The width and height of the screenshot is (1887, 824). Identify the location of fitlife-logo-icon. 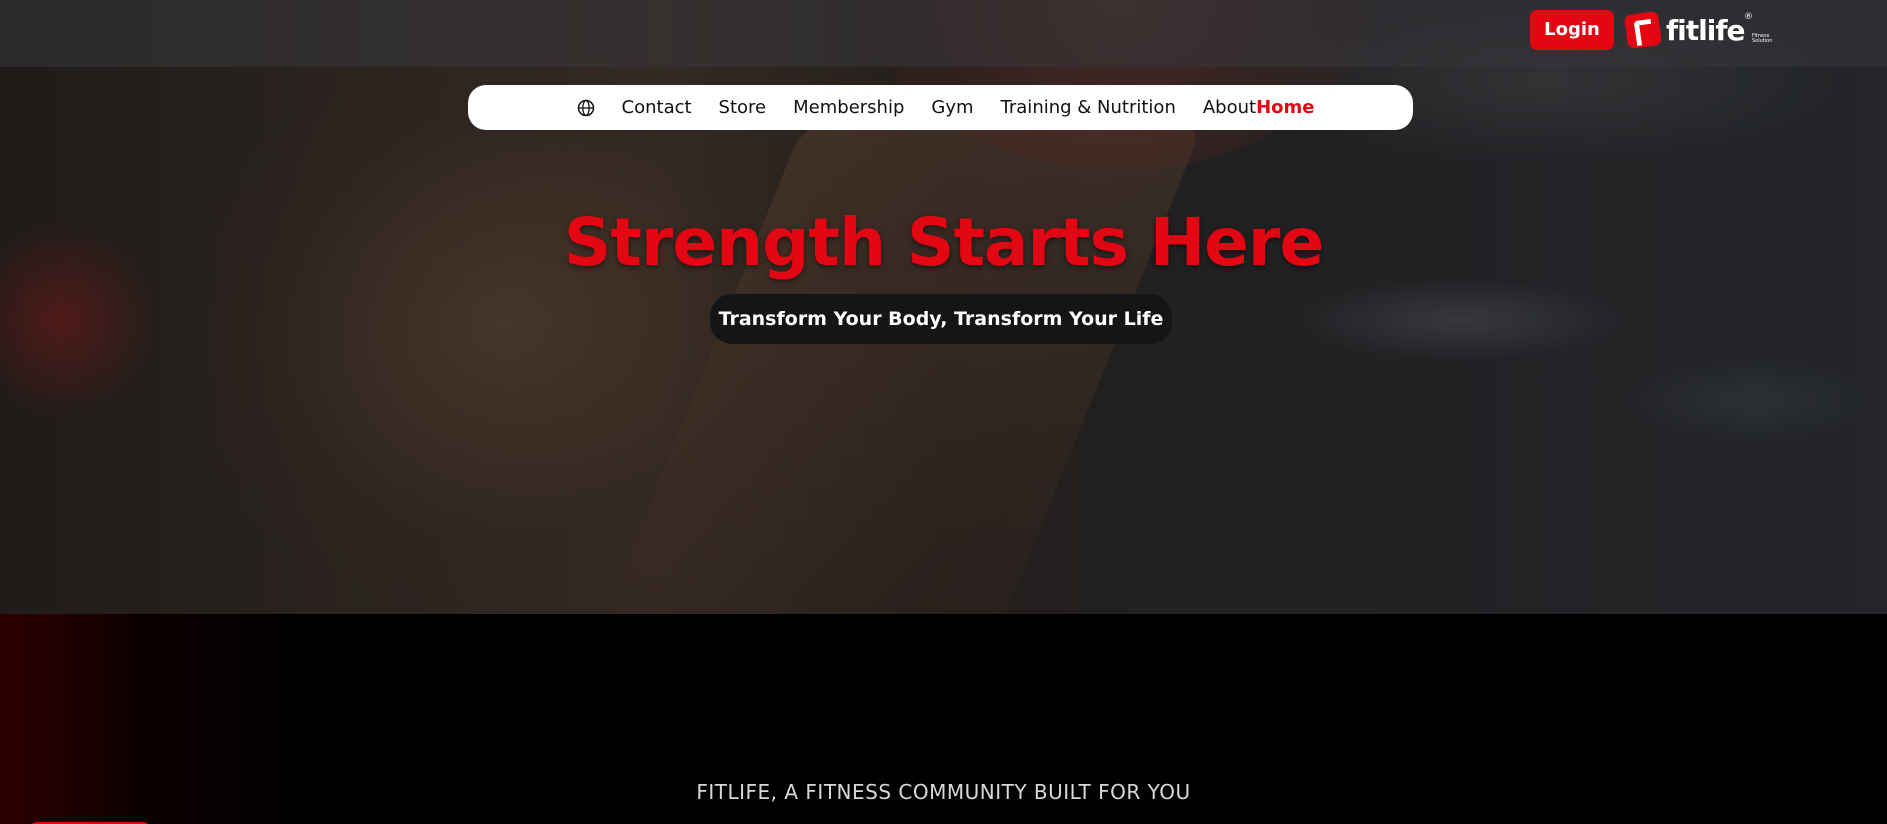
(1643, 30).